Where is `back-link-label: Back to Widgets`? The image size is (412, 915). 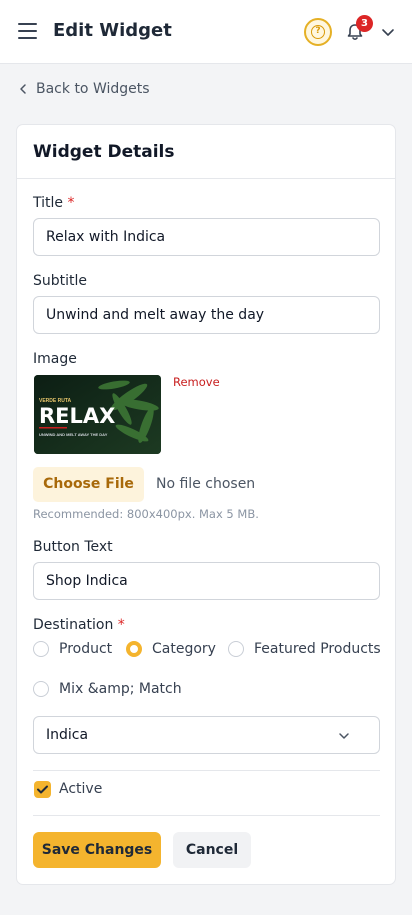 back-link-label: Back to Widgets is located at coordinates (93, 89).